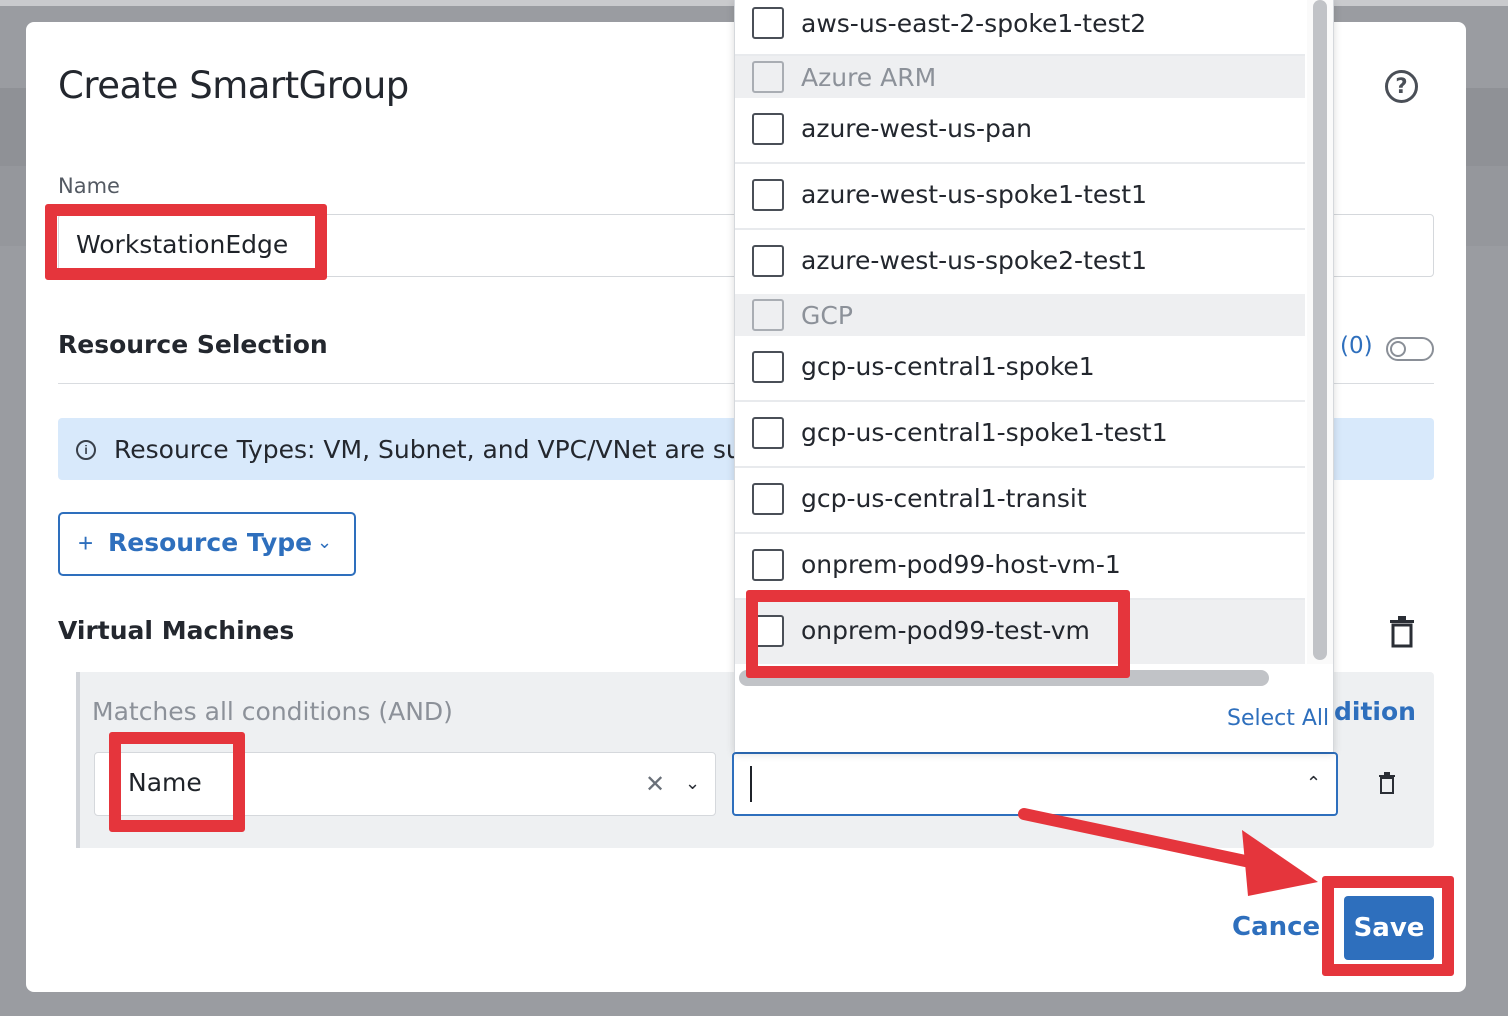 The width and height of the screenshot is (1508, 1016). Describe the element at coordinates (78, 760) in the screenshot. I see `condition-group-bar` at that location.